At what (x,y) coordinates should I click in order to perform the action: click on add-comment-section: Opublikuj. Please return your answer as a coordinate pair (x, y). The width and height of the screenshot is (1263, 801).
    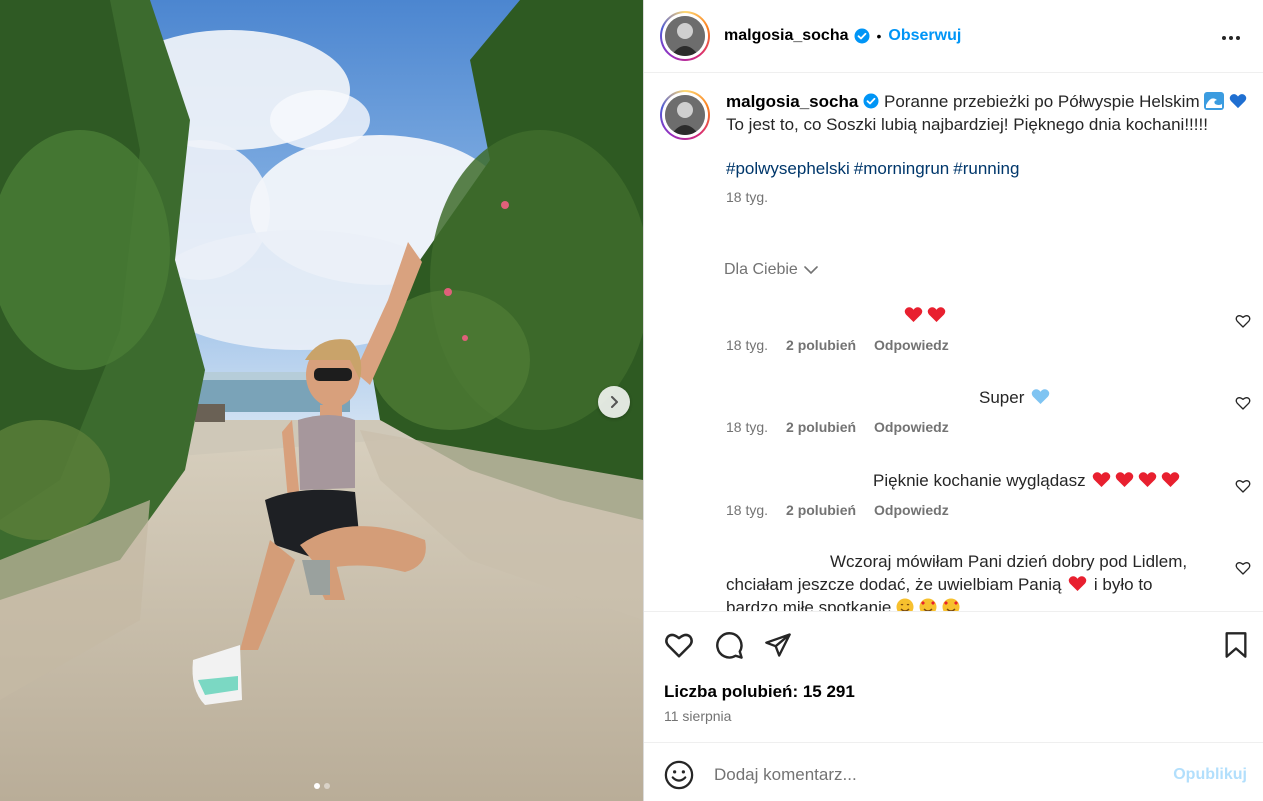
    Looking at the image, I should click on (953, 771).